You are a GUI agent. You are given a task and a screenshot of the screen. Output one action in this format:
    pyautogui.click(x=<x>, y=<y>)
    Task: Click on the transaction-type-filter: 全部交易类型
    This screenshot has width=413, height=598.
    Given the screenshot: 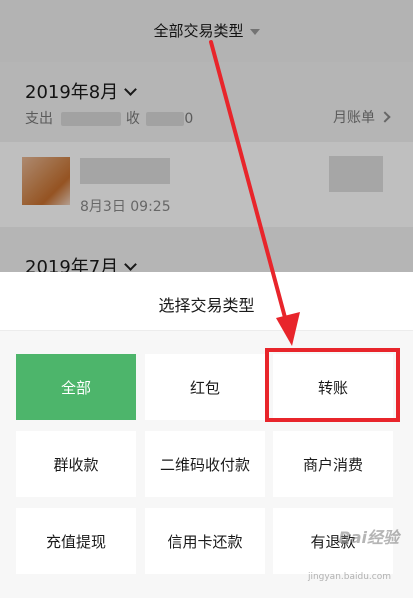 What is the action you would take?
    pyautogui.click(x=206, y=30)
    